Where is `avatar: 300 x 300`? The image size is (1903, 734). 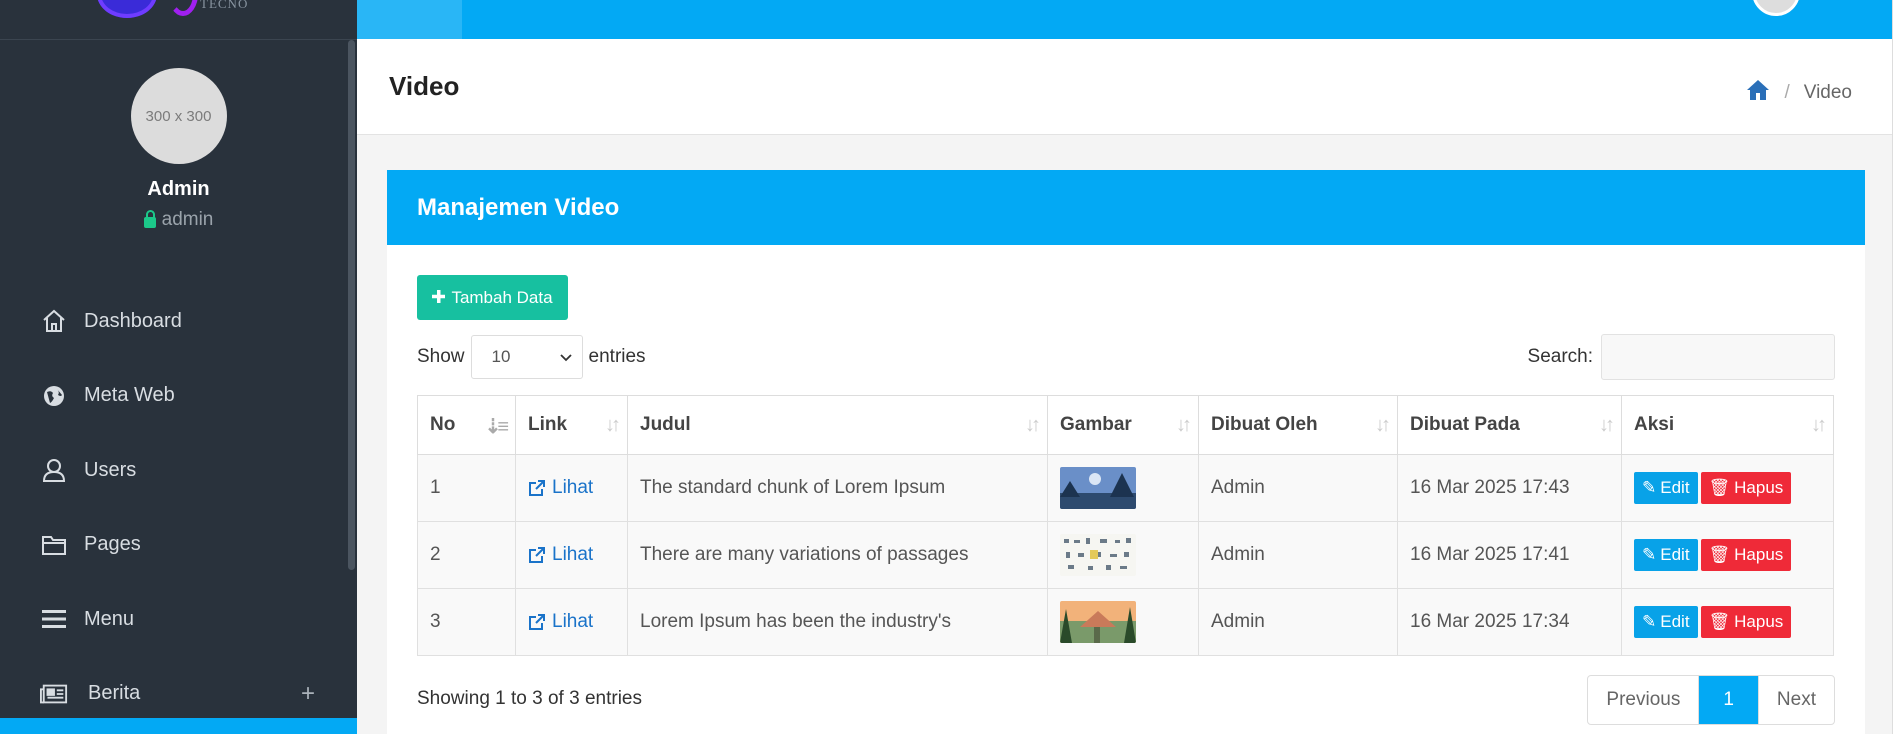
avatar: 300 x 300 is located at coordinates (178, 116).